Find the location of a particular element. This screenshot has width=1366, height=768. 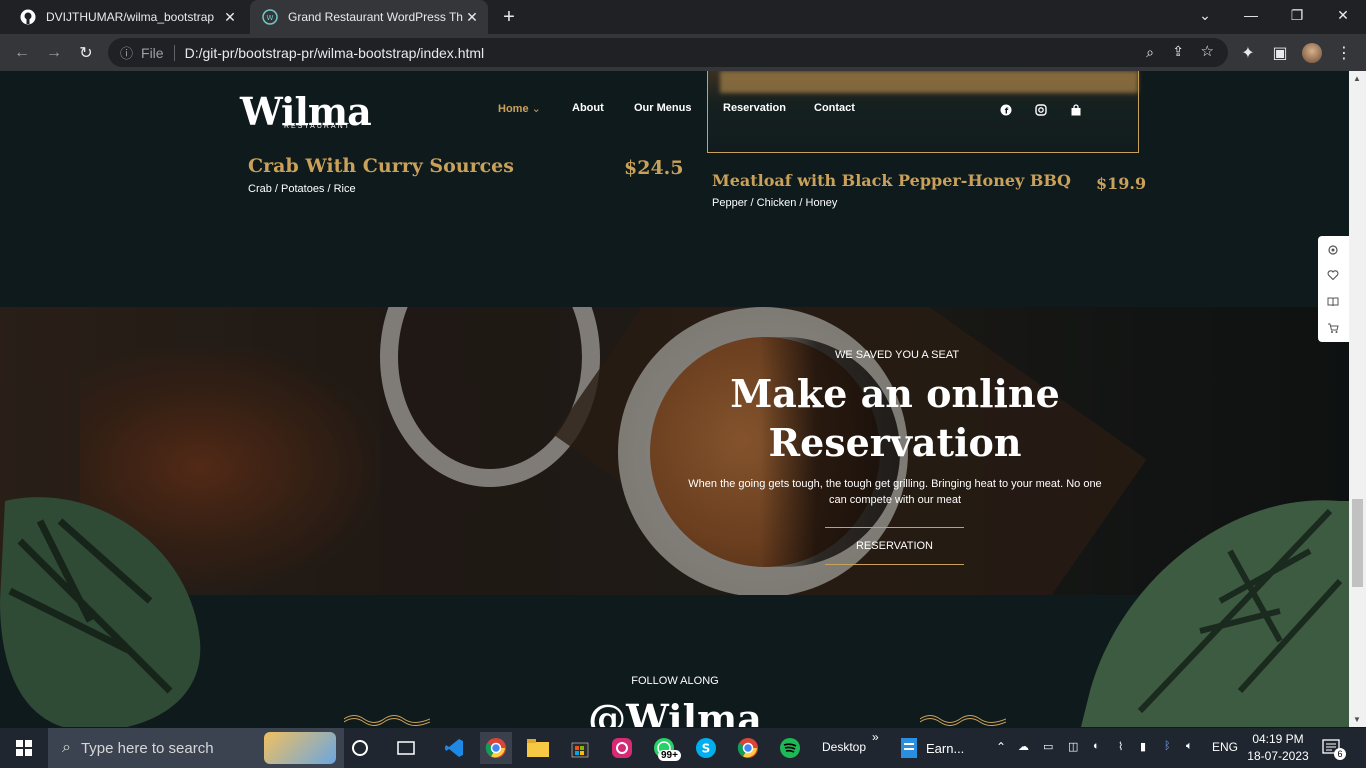

side-panel-icon: ▣ is located at coordinates (1280, 53).